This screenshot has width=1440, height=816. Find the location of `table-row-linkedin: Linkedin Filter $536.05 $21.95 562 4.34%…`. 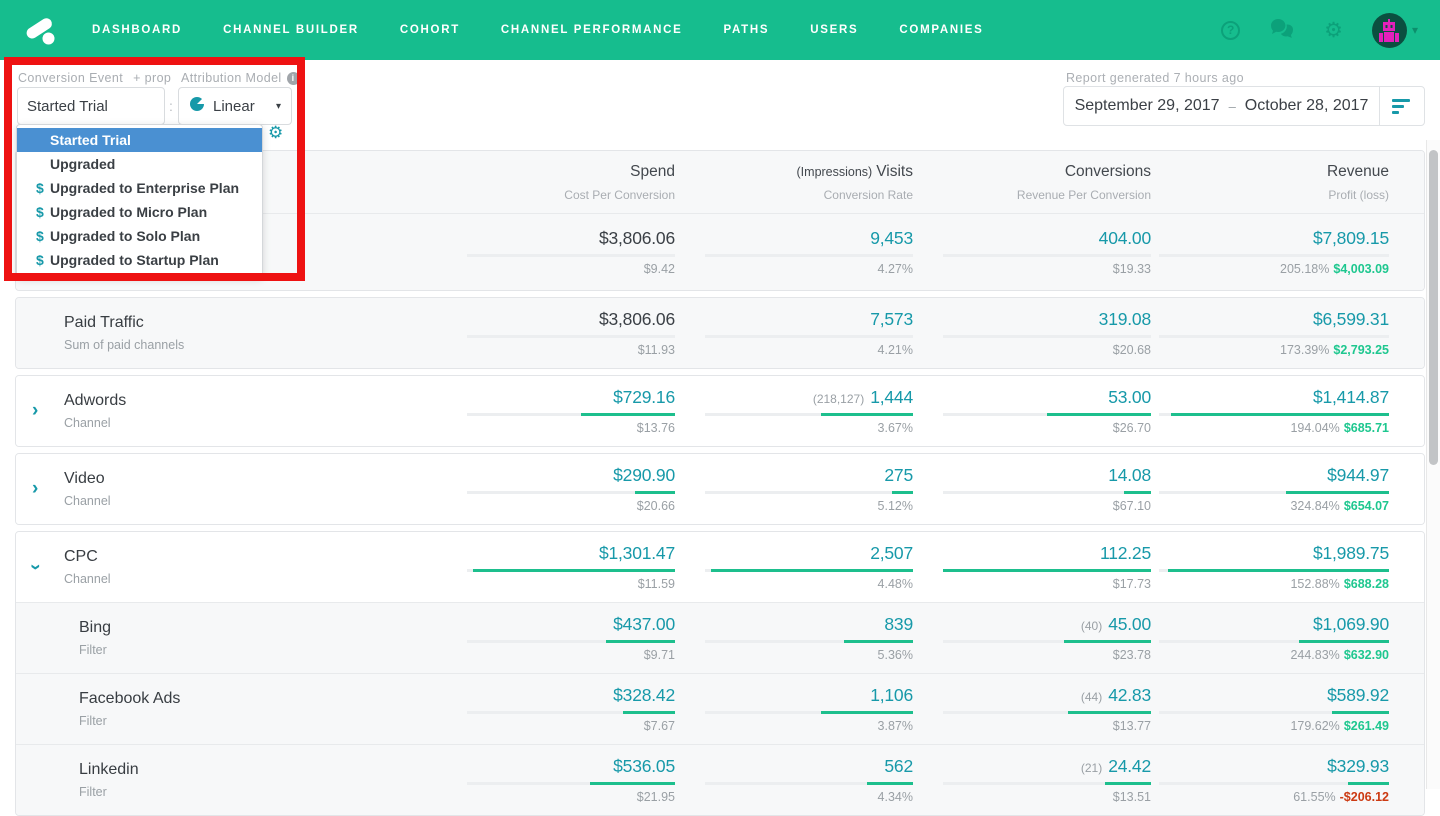

table-row-linkedin: Linkedin Filter $536.05 $21.95 562 4.34%… is located at coordinates (720, 779).